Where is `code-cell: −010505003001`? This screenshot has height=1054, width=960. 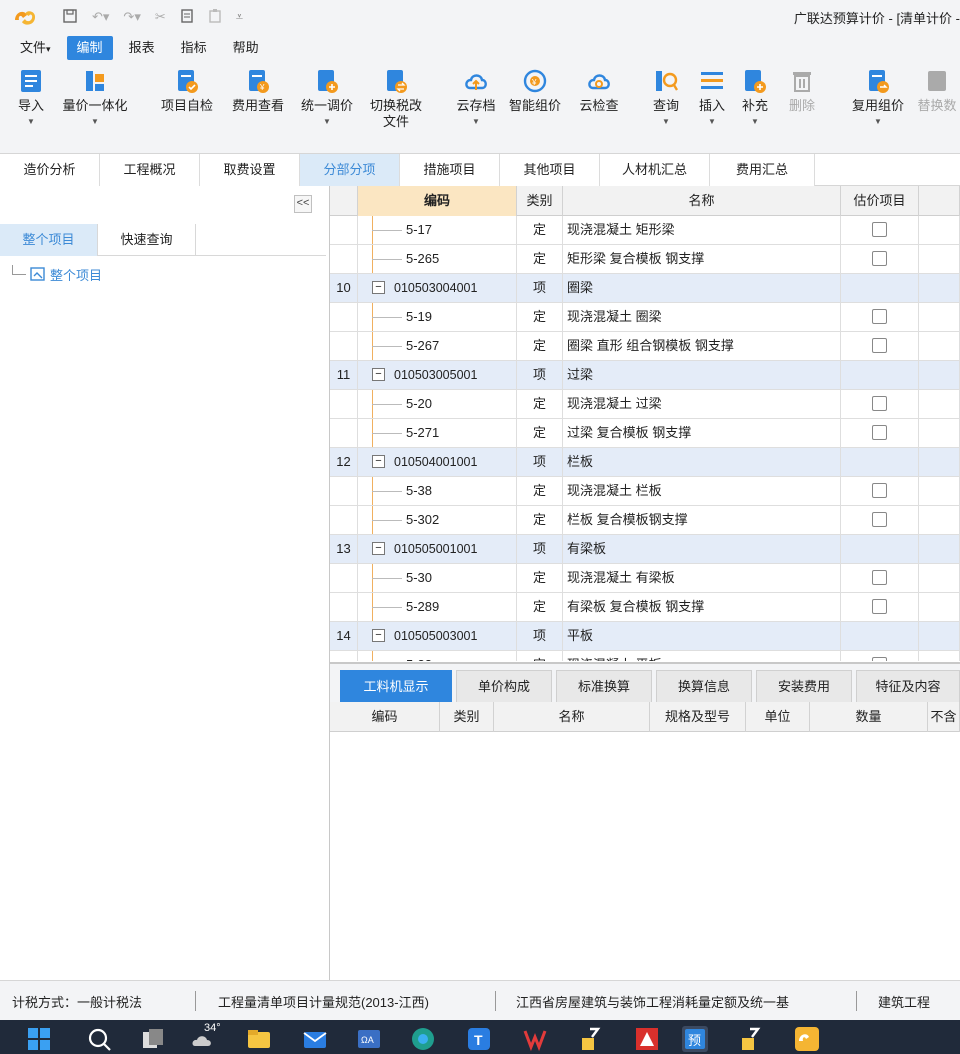
code-cell: −010505003001 is located at coordinates (437, 636).